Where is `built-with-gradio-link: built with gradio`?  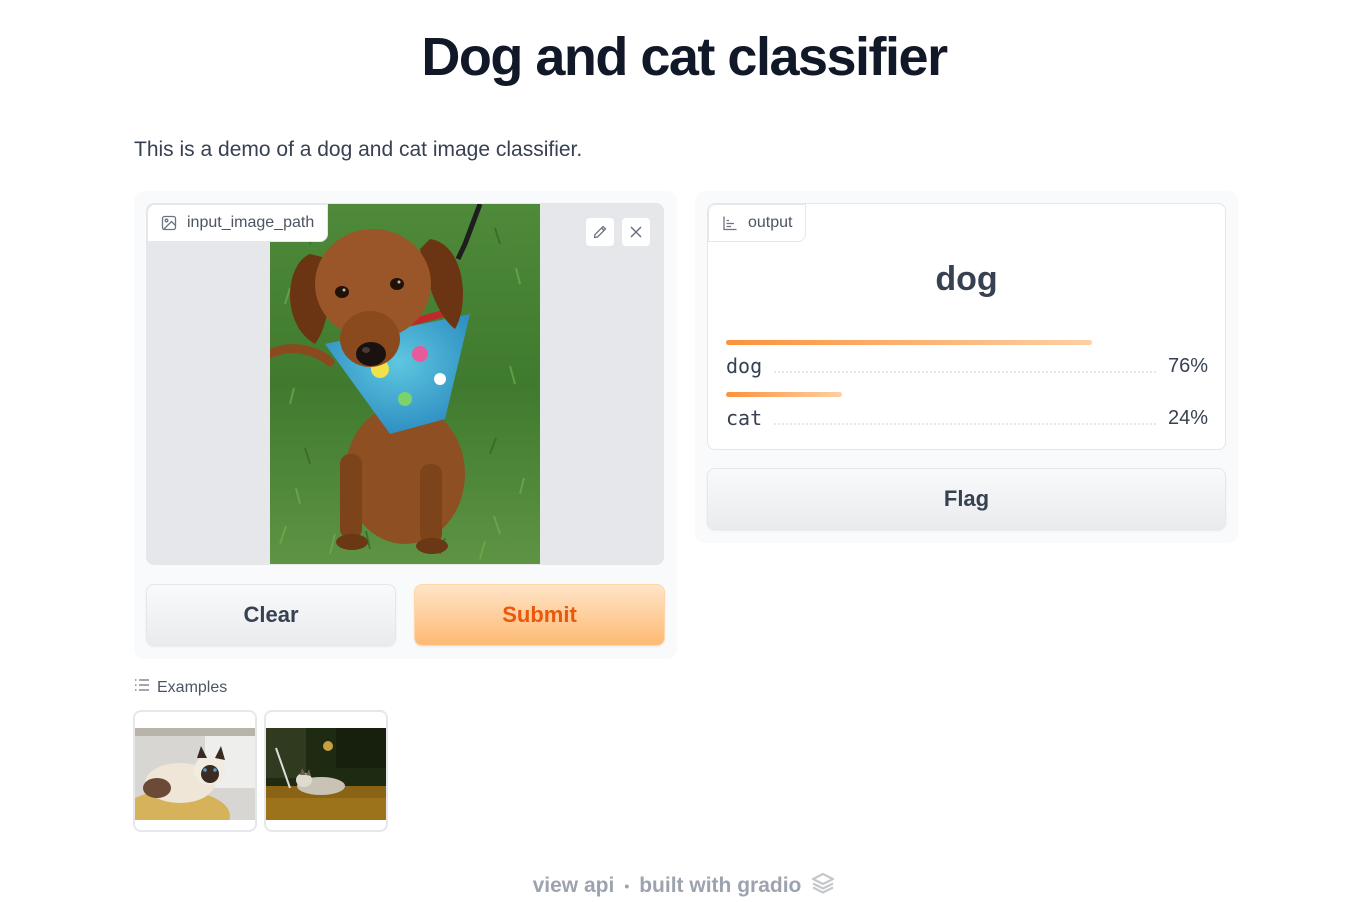
built-with-gradio-link: built with gradio is located at coordinates (720, 886).